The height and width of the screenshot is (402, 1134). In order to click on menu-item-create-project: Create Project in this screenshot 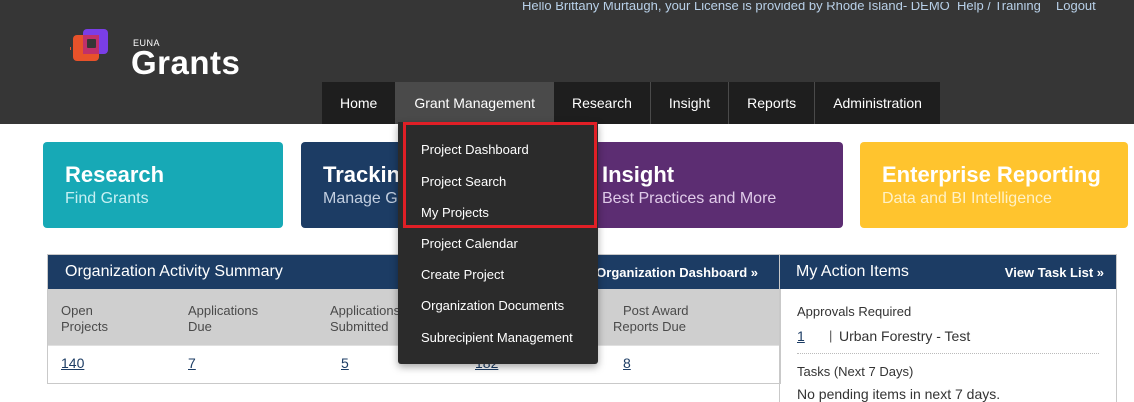, I will do `click(462, 274)`.